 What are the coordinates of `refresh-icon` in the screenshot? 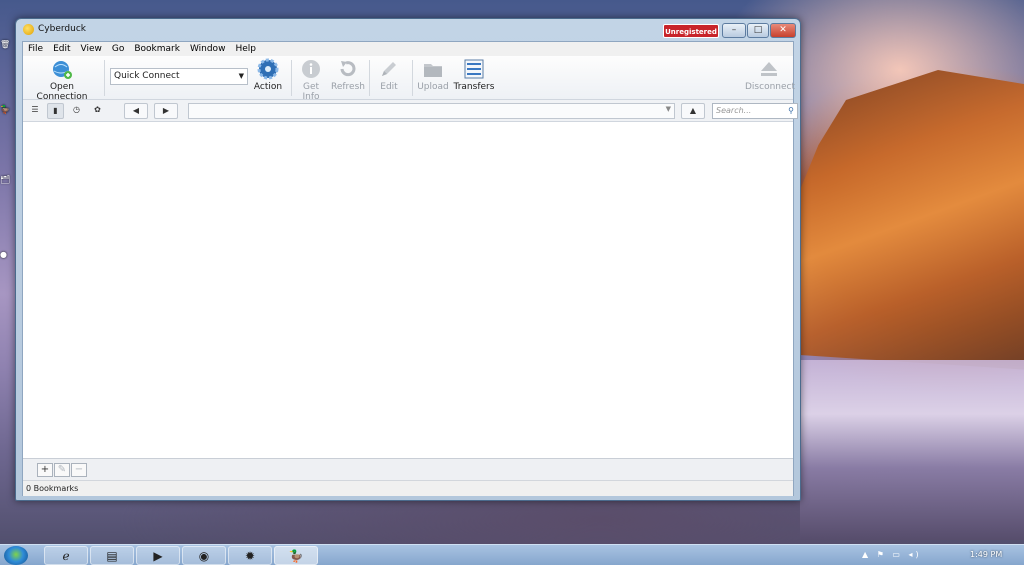 It's located at (348, 69).